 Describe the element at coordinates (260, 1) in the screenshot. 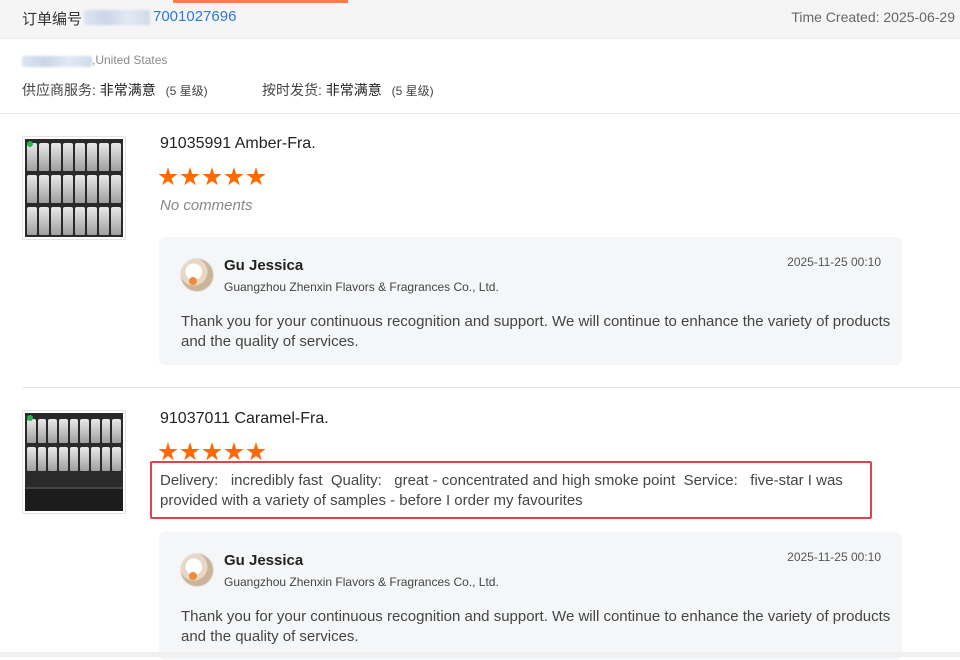

I see `active-tab-indicator` at that location.